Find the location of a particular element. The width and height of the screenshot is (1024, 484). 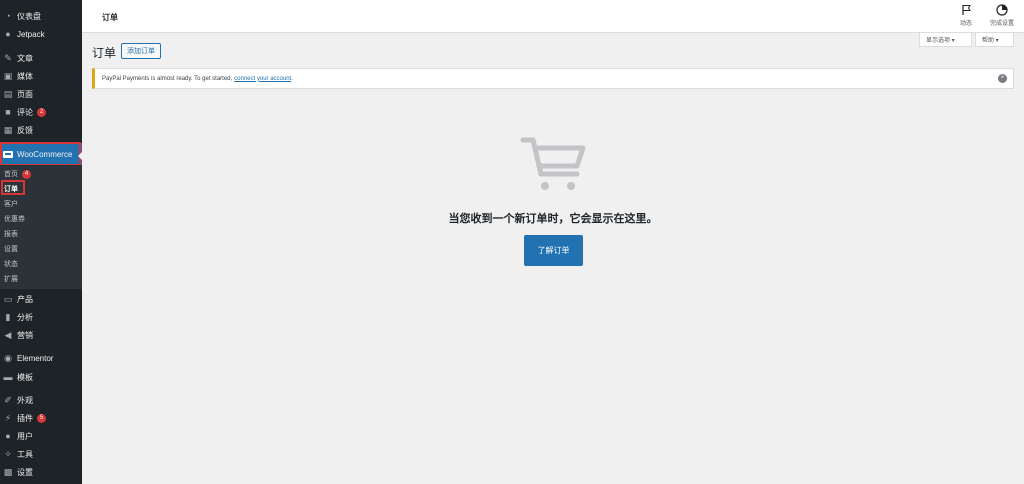

brush-icon: ✐ is located at coordinates (8, 399).